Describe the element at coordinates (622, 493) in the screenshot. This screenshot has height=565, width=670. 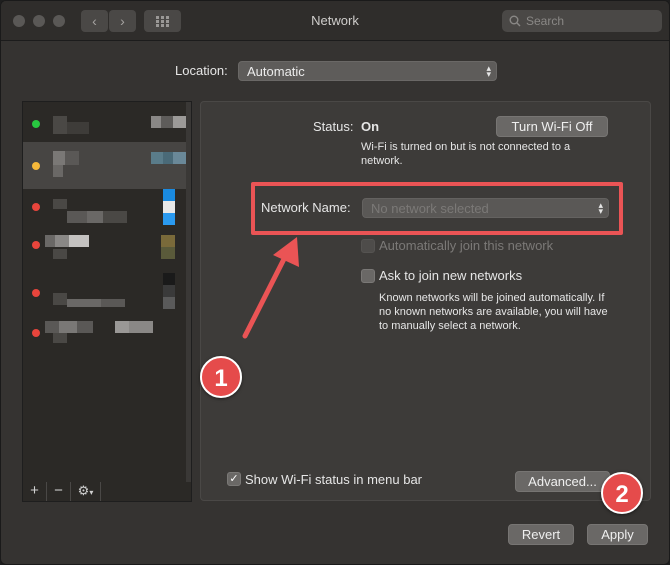
I see `step-2-badge: 2` at that location.